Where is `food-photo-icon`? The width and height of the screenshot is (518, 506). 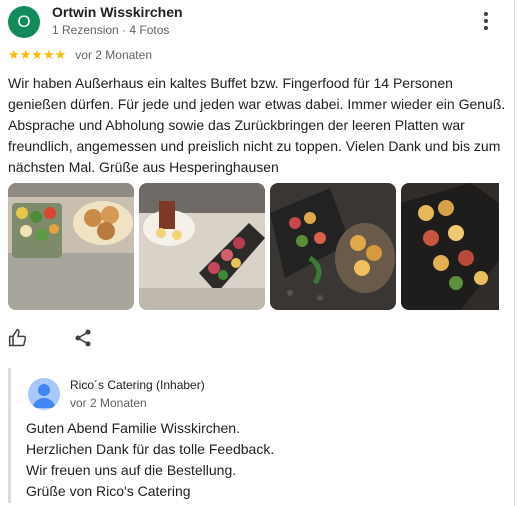
food-photo-icon is located at coordinates (71, 246).